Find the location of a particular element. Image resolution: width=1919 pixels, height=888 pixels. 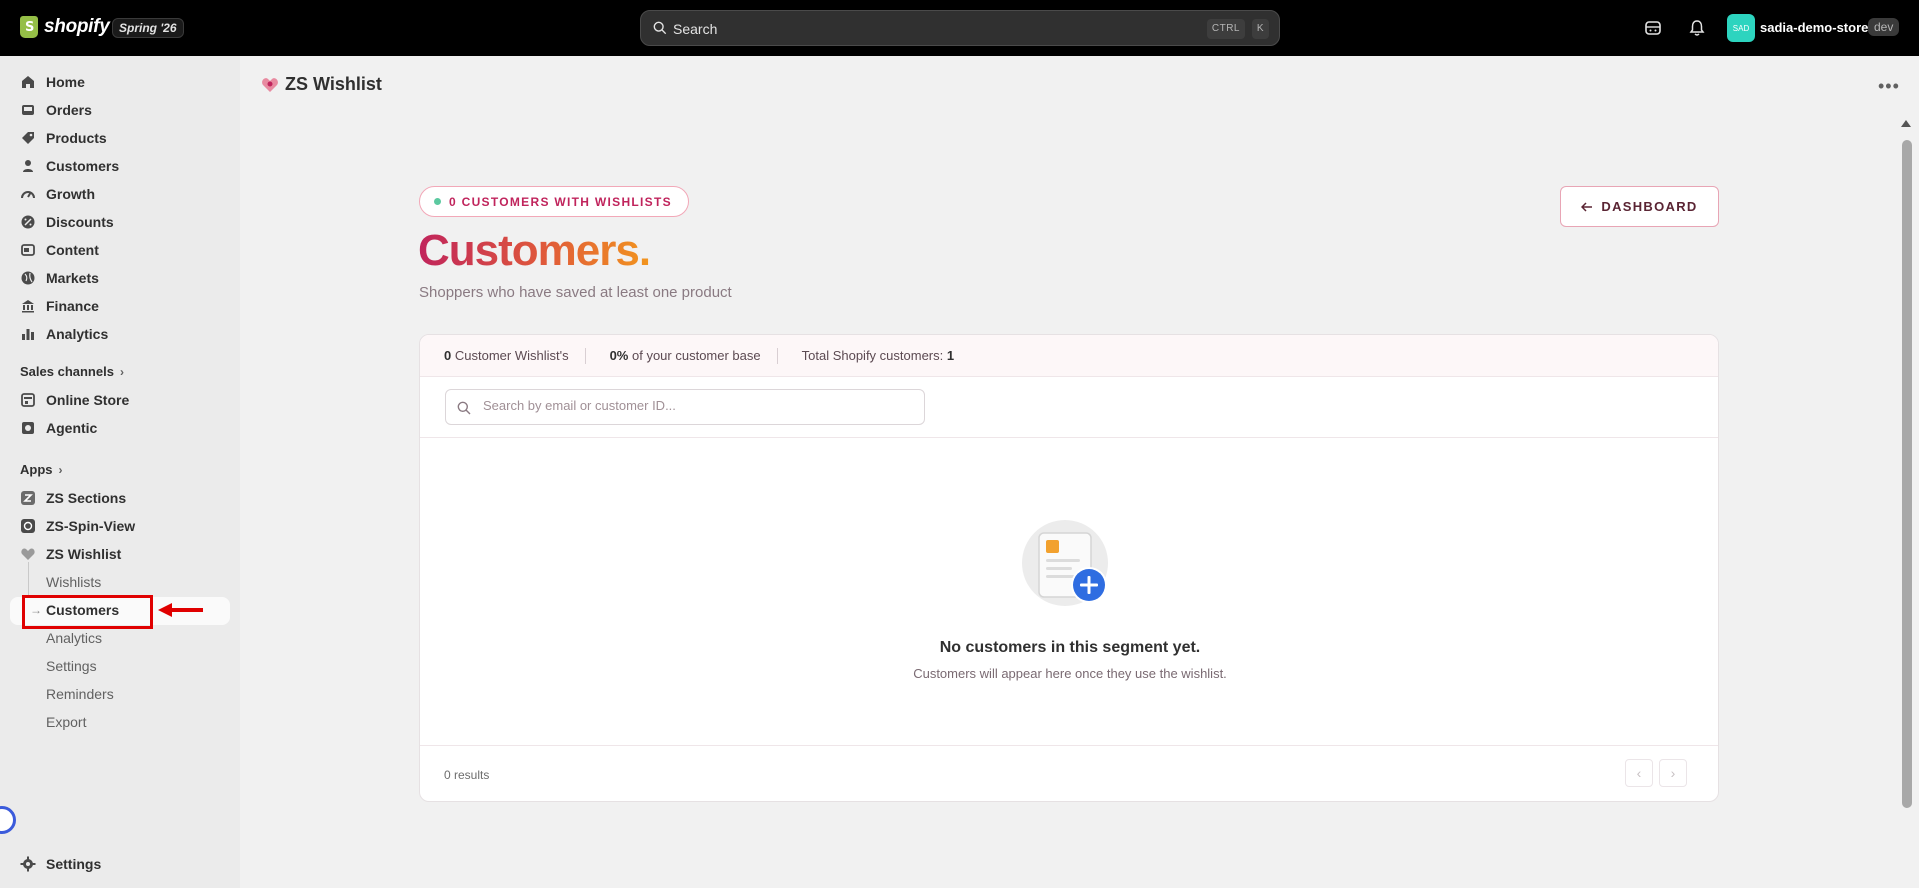

apps-heading: Apps › is located at coordinates (41, 469).